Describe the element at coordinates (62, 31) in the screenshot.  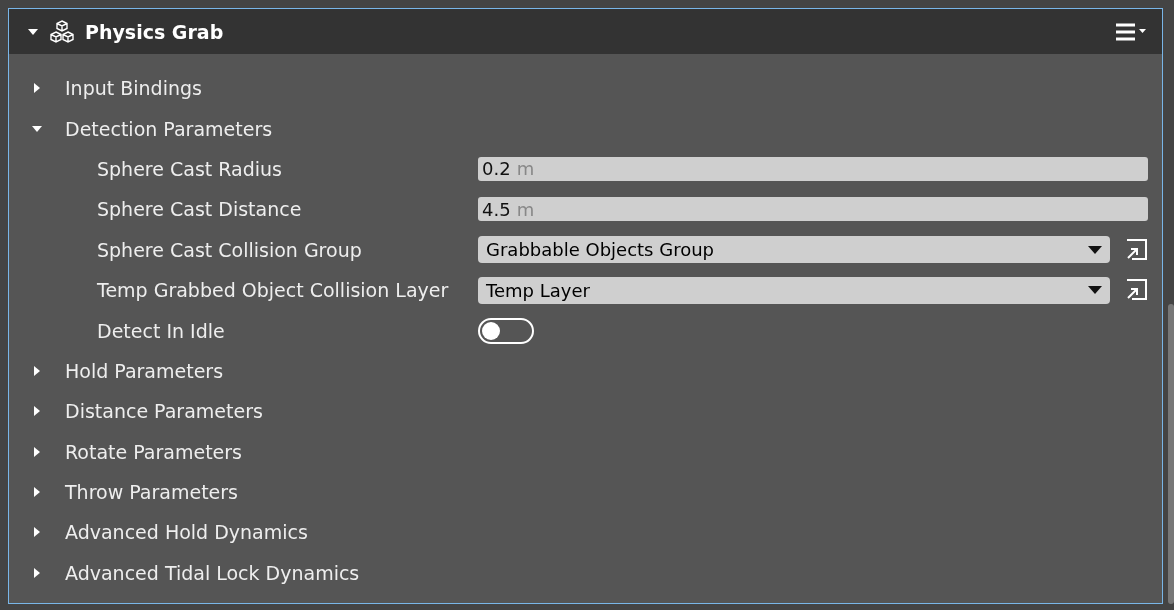
I see `cubes-icon` at that location.